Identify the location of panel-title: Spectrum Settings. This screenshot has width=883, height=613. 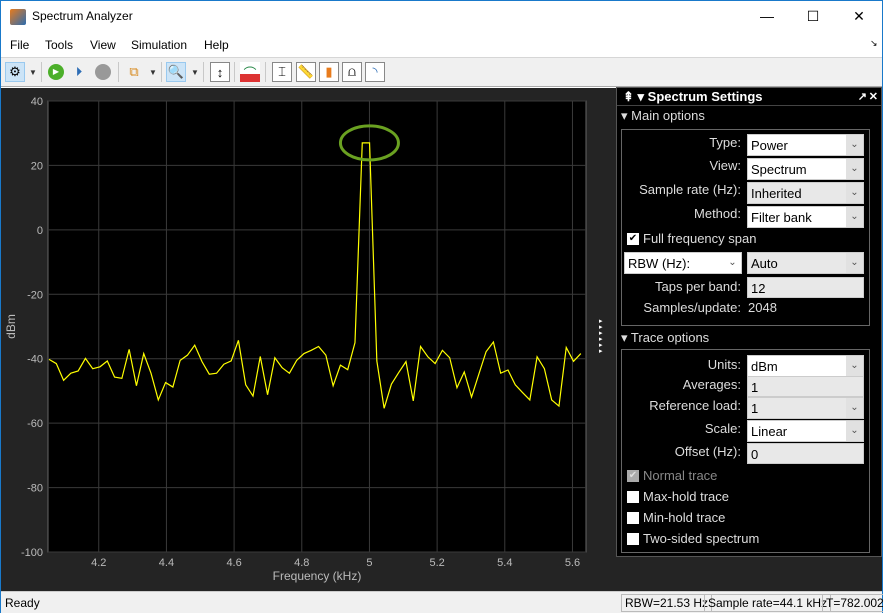
(705, 96).